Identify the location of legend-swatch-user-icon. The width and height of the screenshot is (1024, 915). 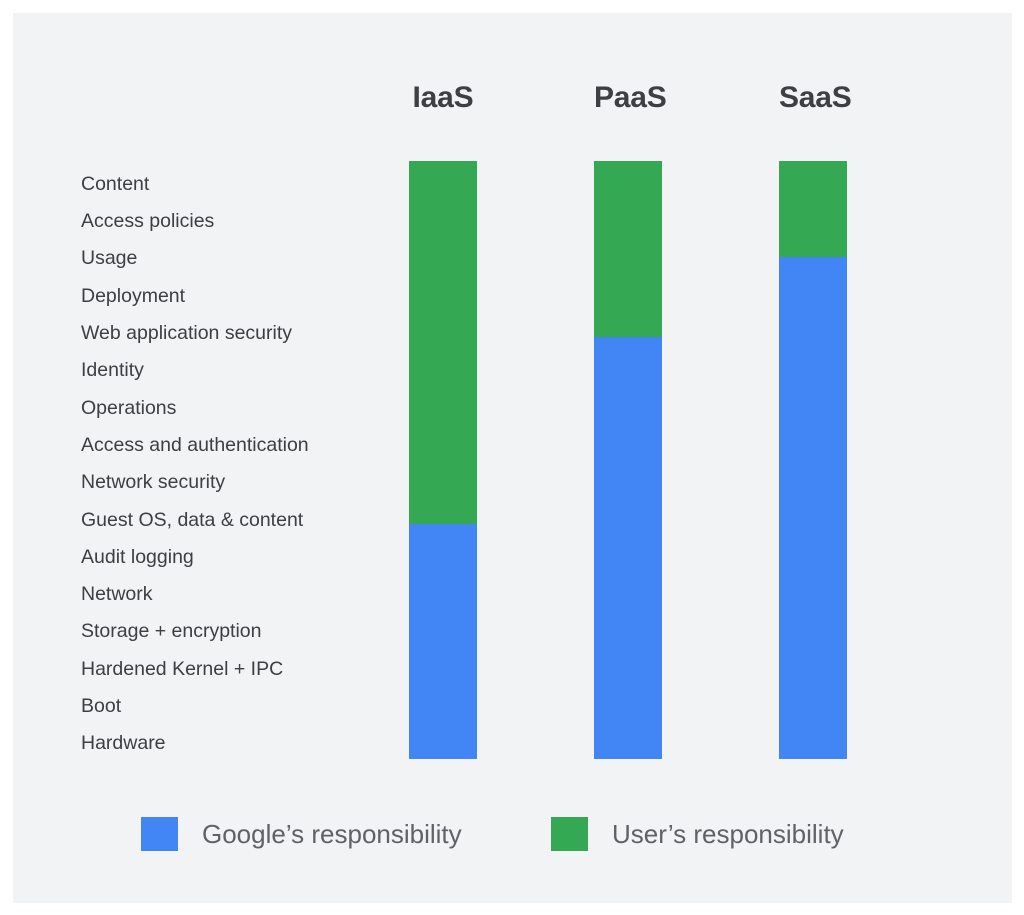
(569, 834).